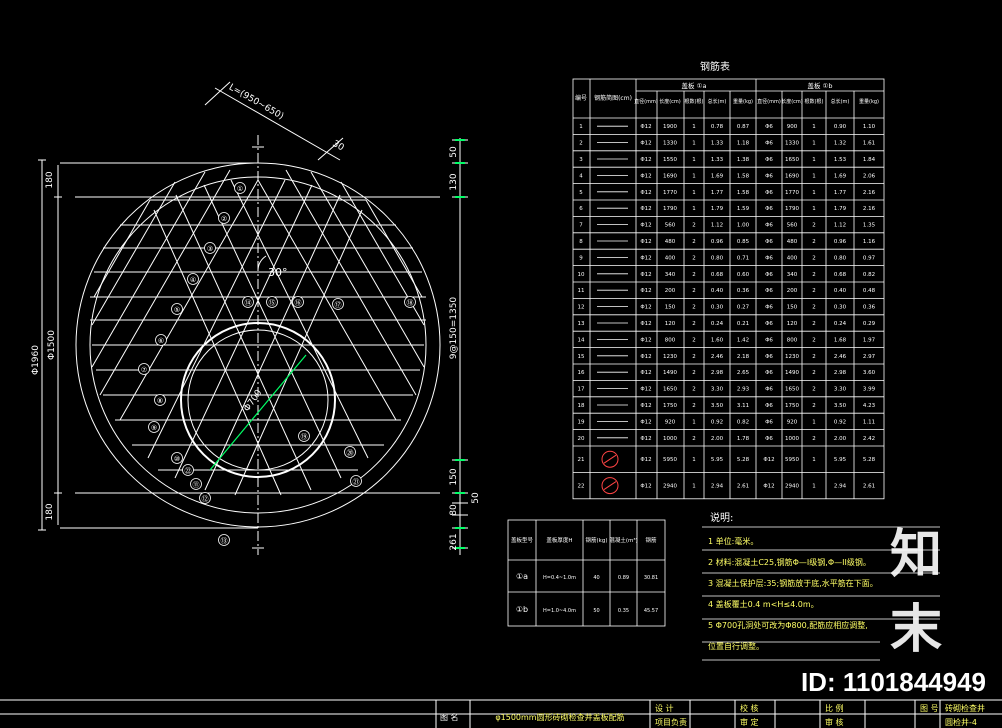 The width and height of the screenshot is (1002, 728). Describe the element at coordinates (581, 144) in the screenshot. I see `rebar-row-no: 2` at that location.